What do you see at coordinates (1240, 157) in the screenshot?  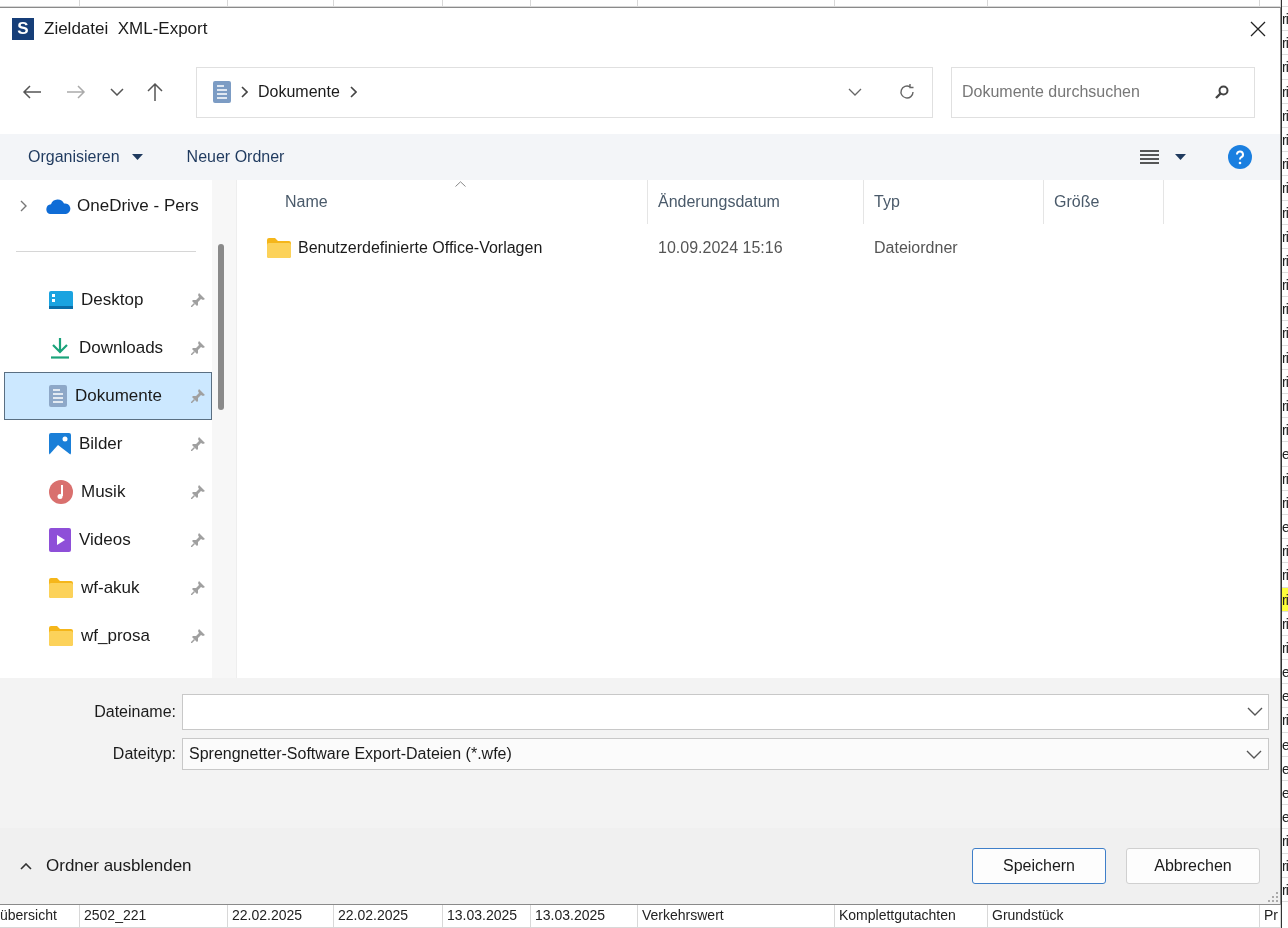 I see `help-icon` at bounding box center [1240, 157].